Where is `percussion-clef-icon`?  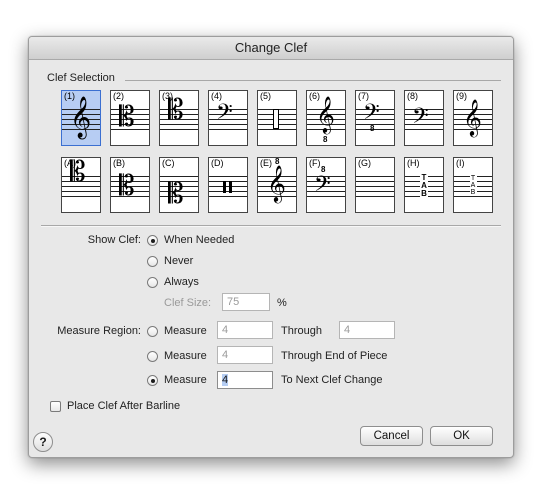 percussion-clef-icon is located at coordinates (276, 119).